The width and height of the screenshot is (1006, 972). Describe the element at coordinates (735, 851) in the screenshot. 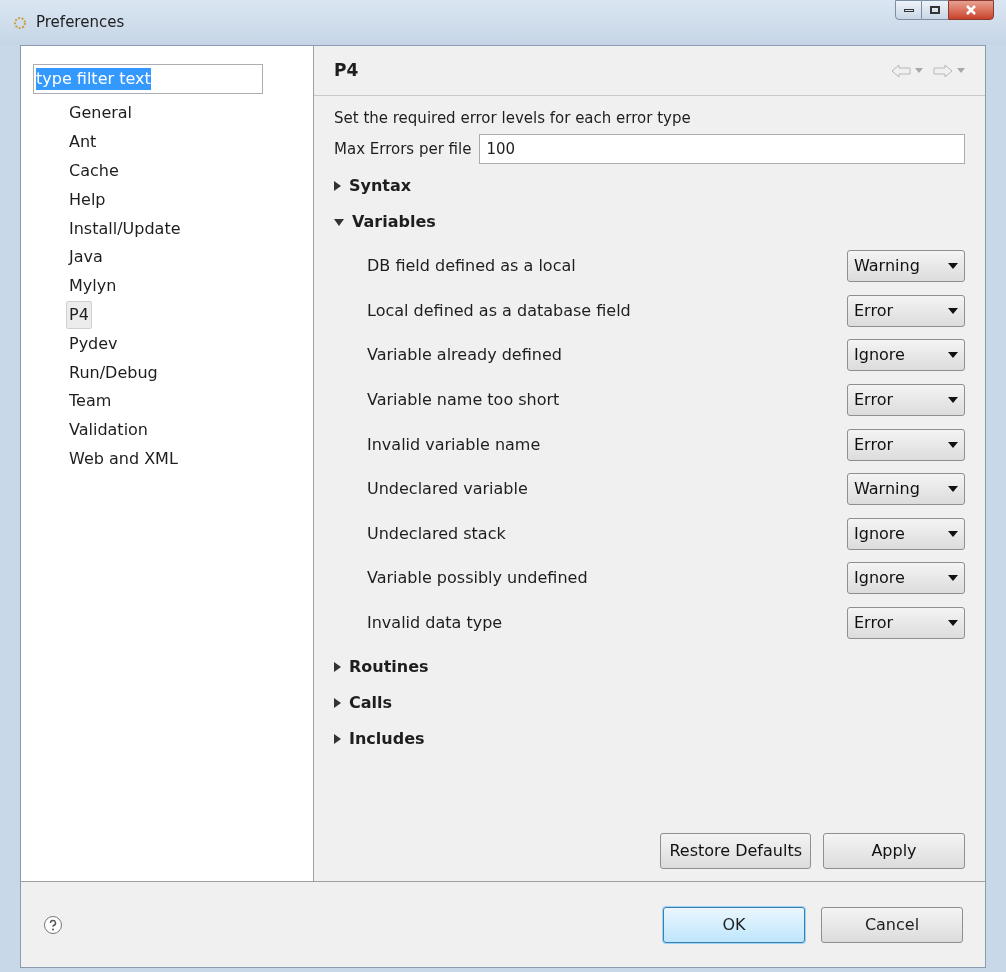

I see `page-button: Restore Defaults` at that location.